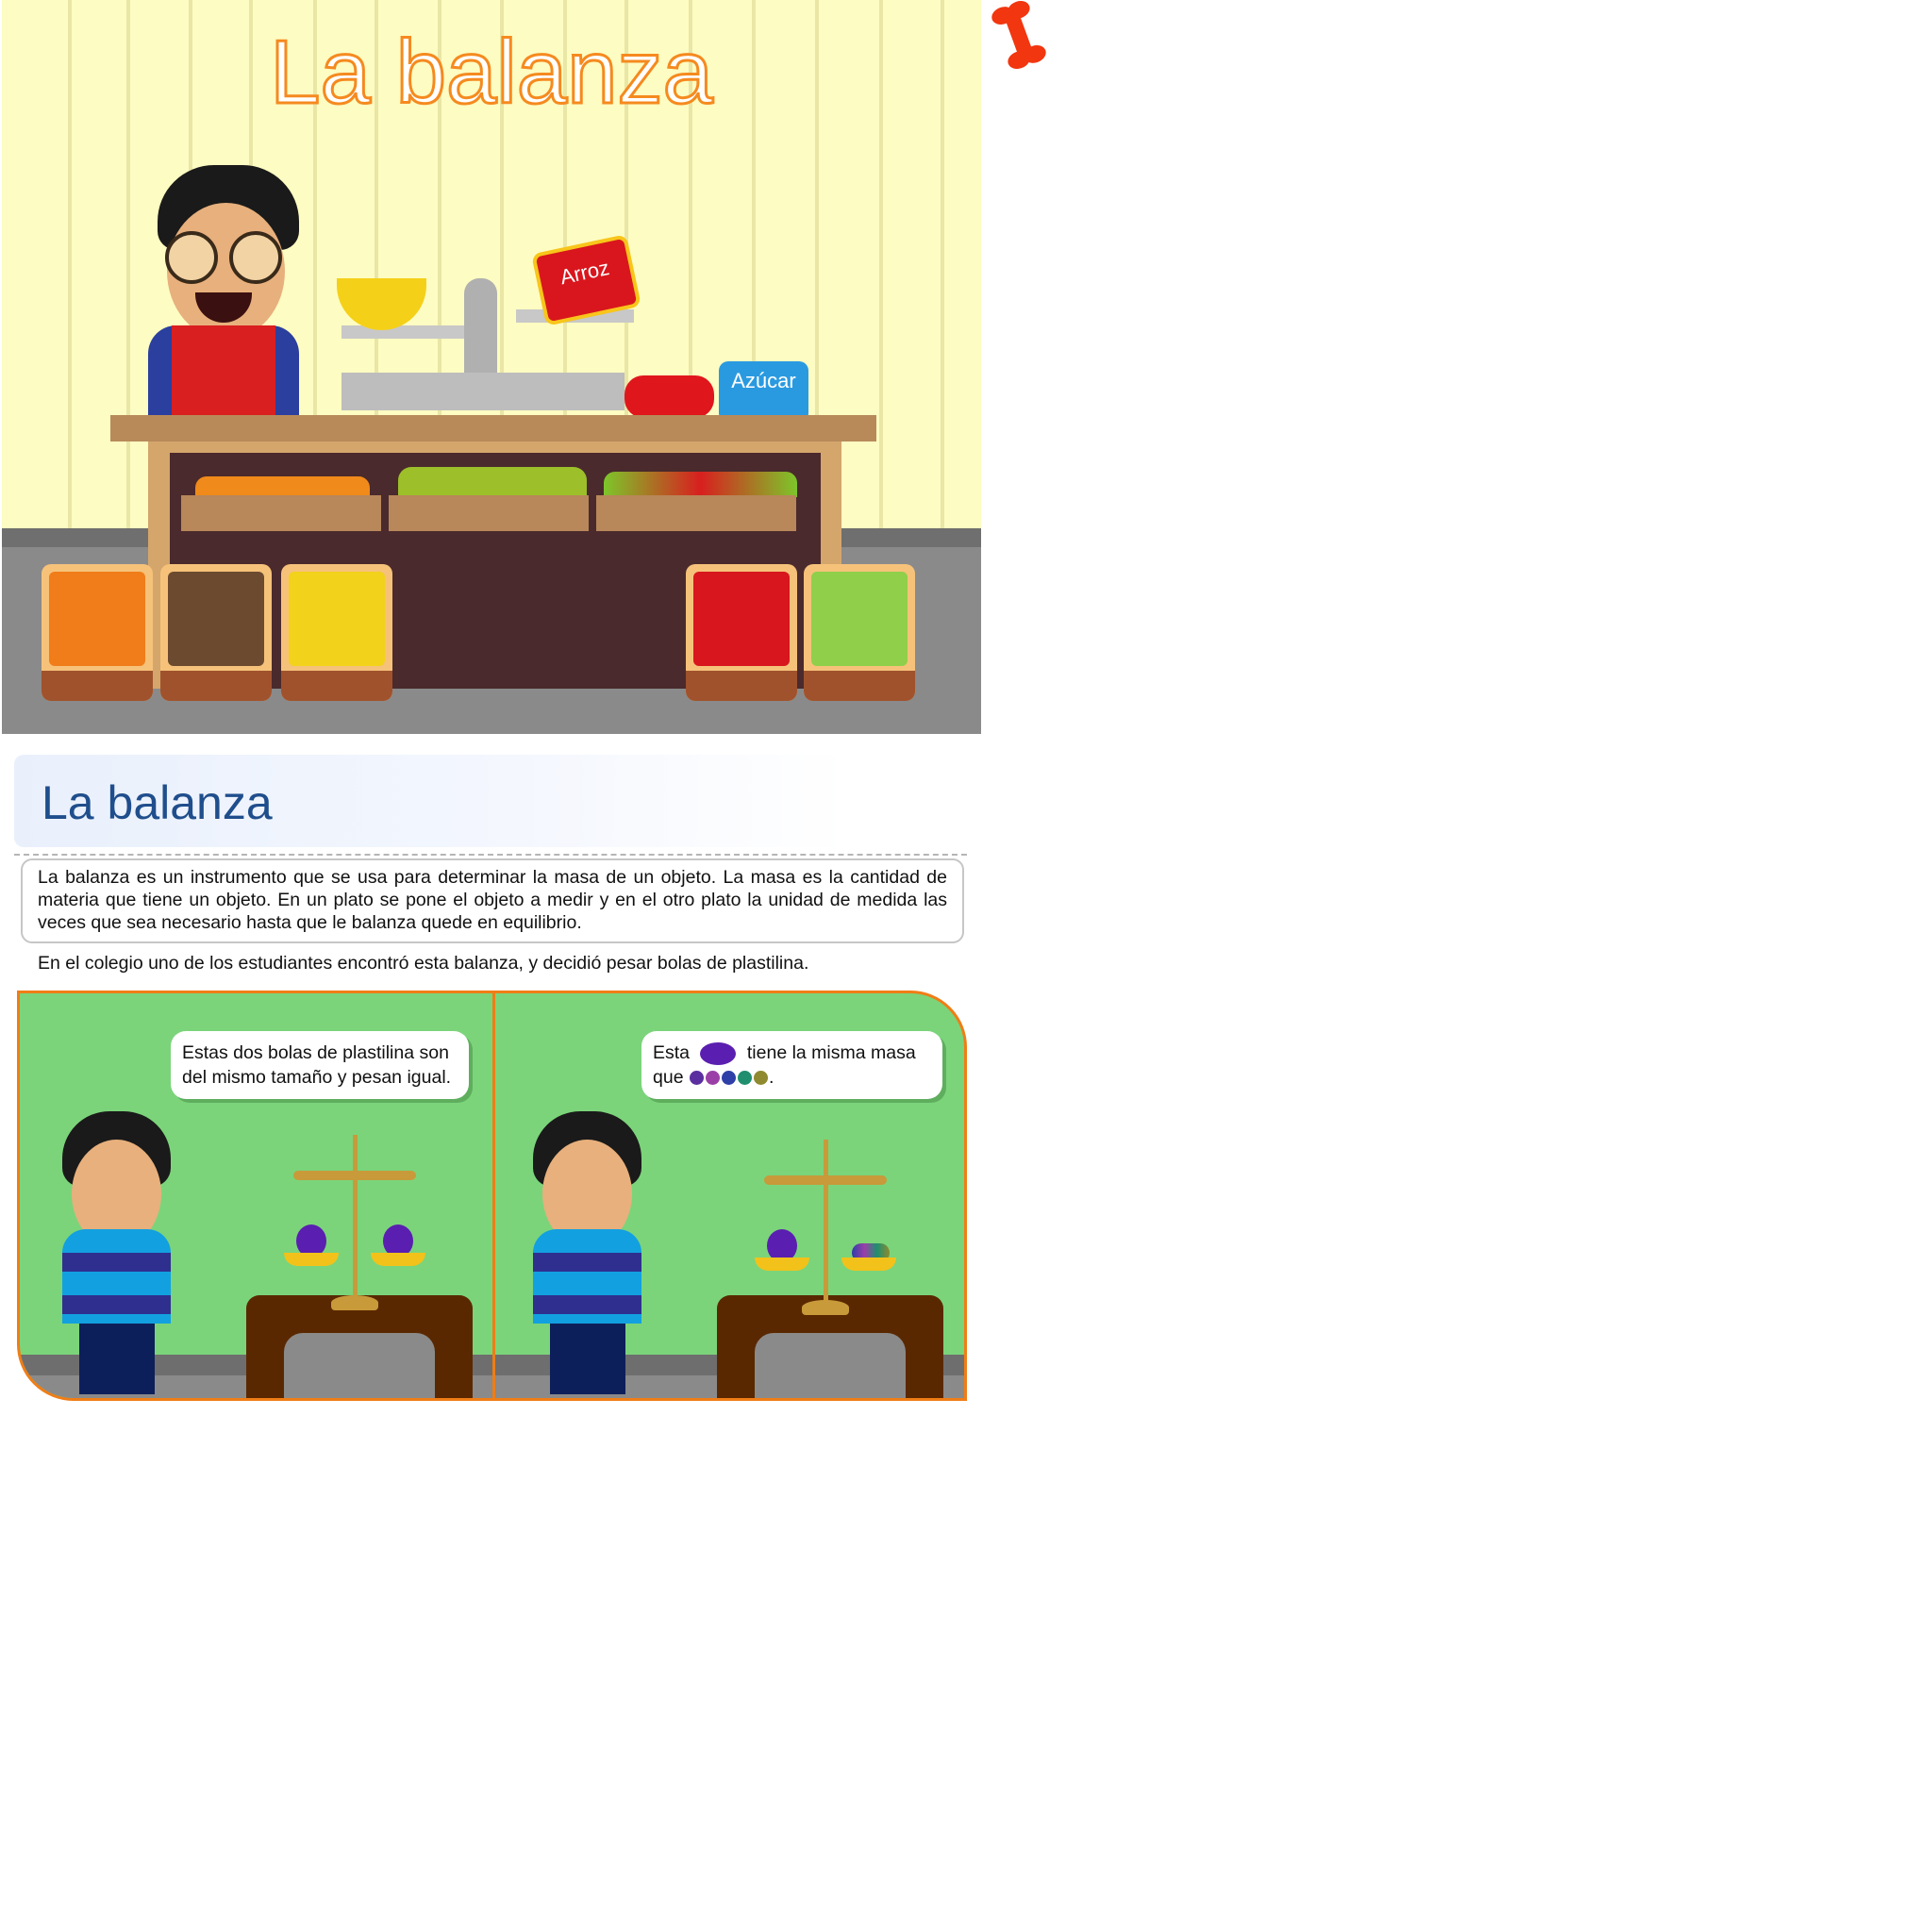 This screenshot has height=1932, width=1932. What do you see at coordinates (672, 1052) in the screenshot?
I see `speech-text: Esta` at bounding box center [672, 1052].